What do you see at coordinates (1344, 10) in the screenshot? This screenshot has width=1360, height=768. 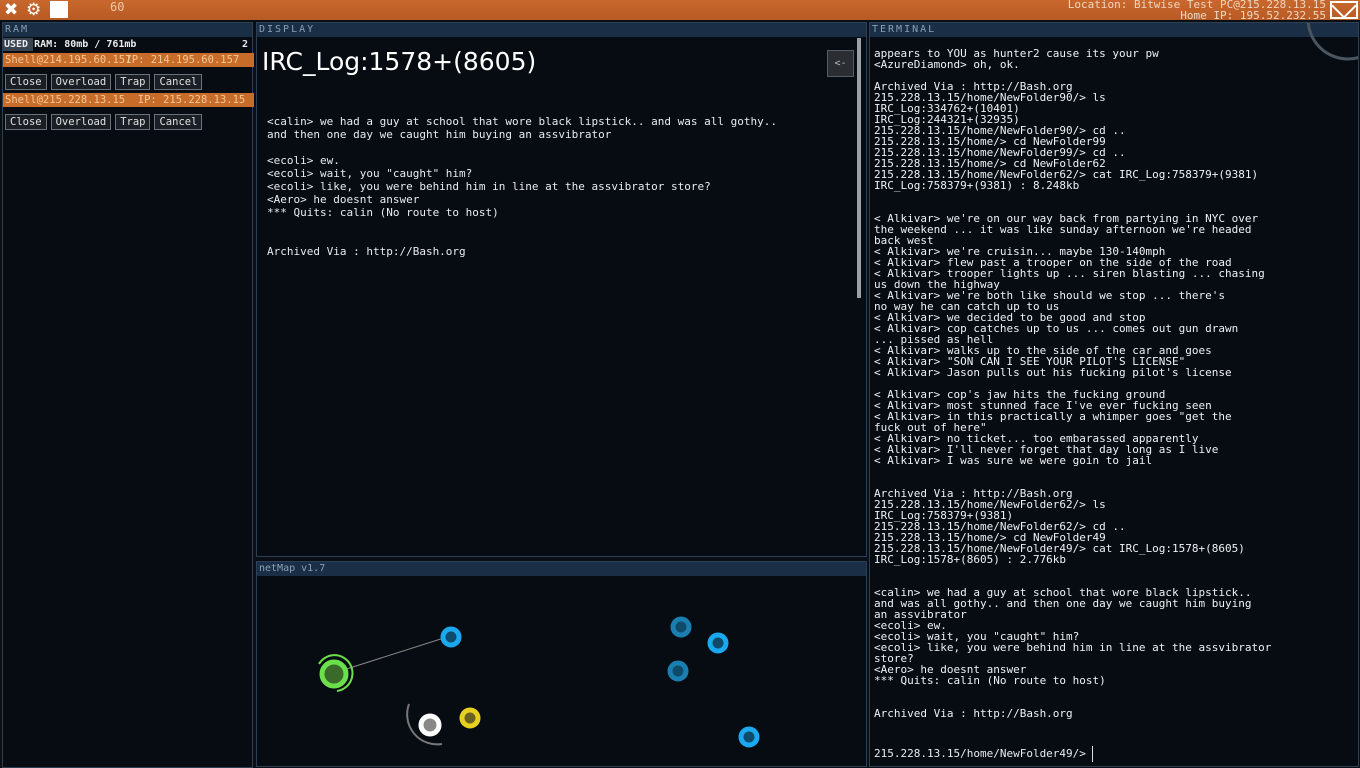 I see `mail-icon` at bounding box center [1344, 10].